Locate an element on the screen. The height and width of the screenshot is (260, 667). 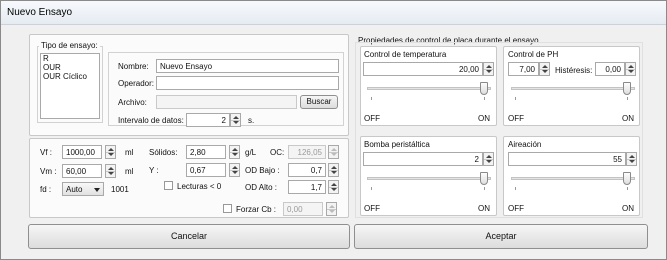
lecturas-checkbox is located at coordinates (168, 185).